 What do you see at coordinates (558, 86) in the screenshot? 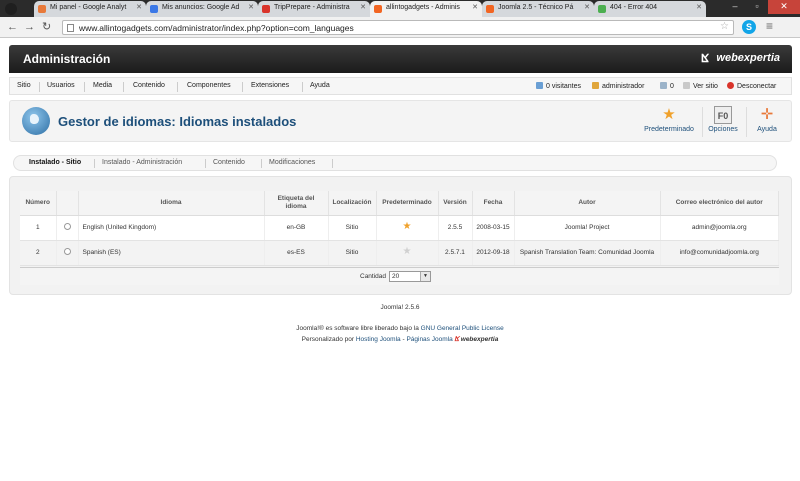
I see `visitors-status: 0 visitantes` at bounding box center [558, 86].